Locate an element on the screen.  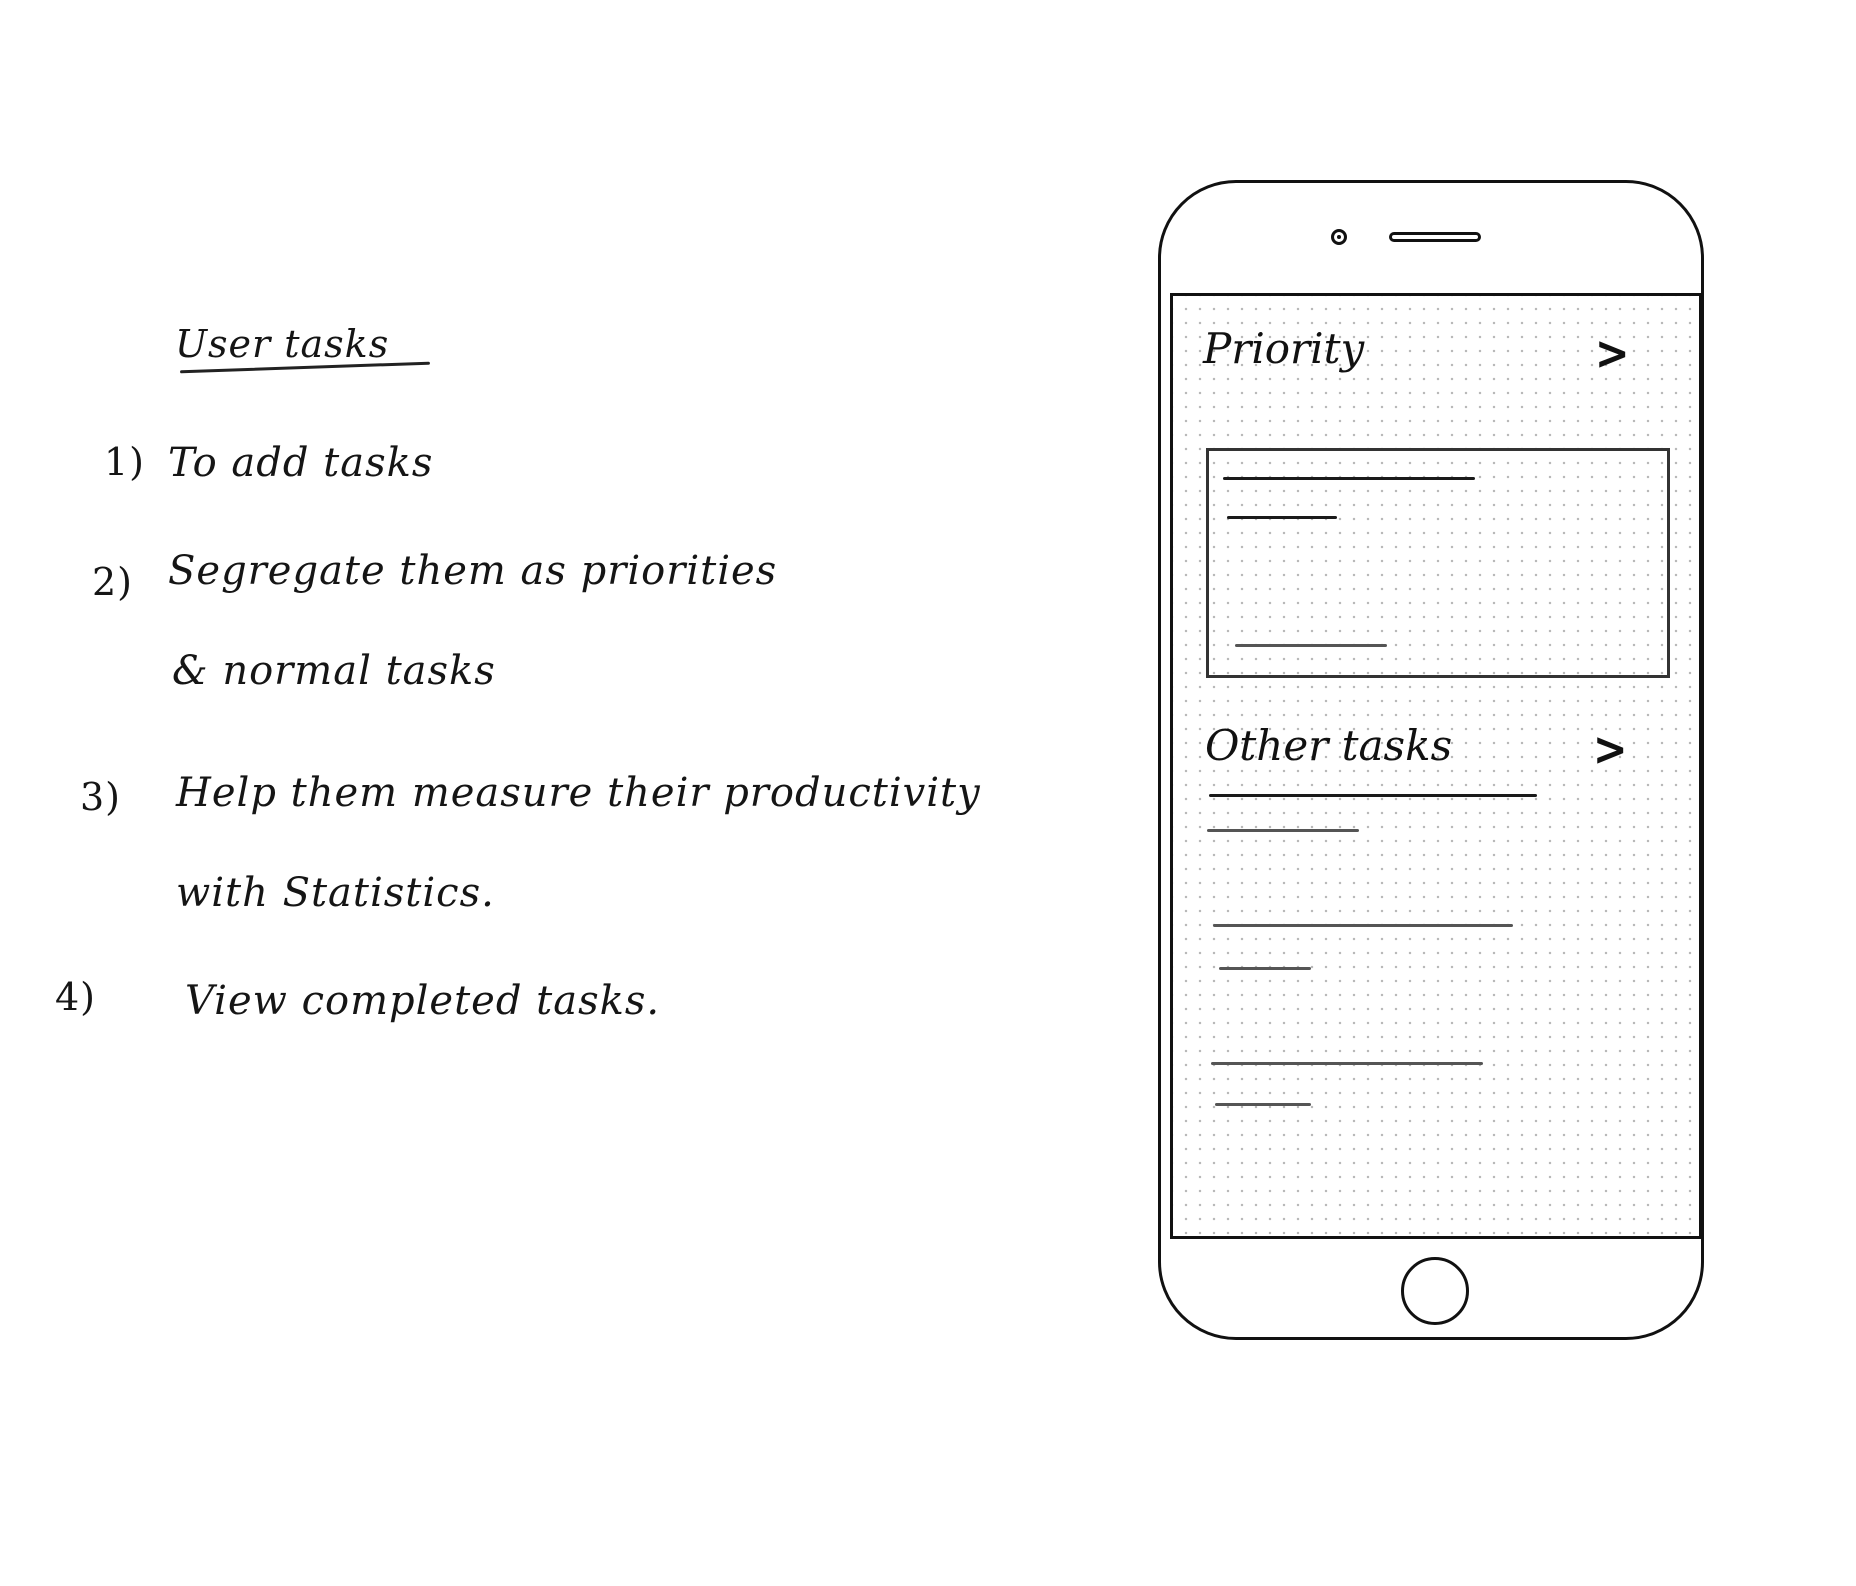
priority-task-card is located at coordinates (1438, 563).